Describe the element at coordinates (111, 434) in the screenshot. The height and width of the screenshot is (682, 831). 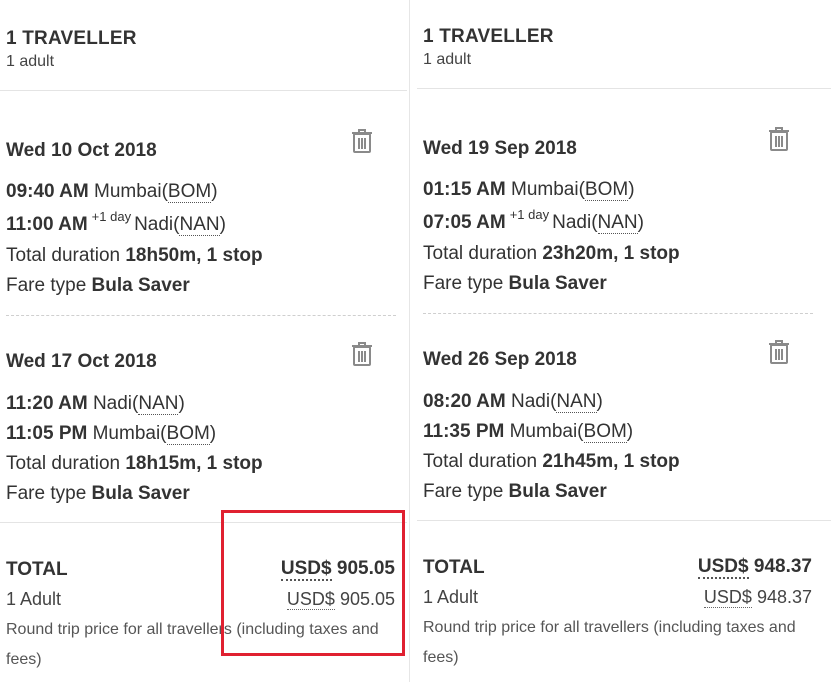
I see `inbound-arrival: 11:05 PM Mumbai(BOM)` at that location.